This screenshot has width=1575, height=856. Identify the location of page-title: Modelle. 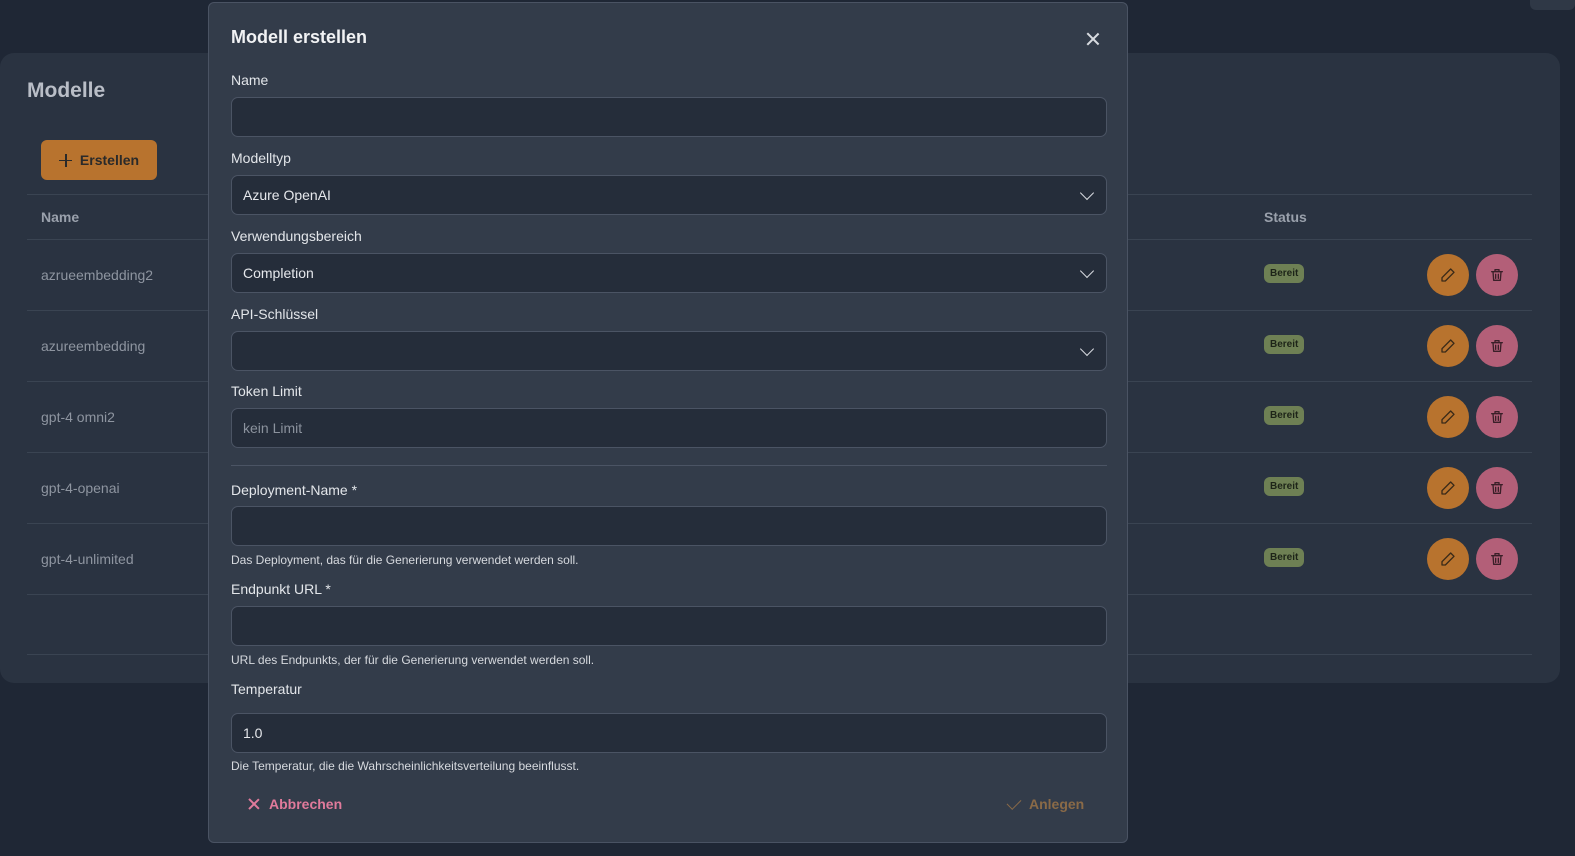
(66, 90).